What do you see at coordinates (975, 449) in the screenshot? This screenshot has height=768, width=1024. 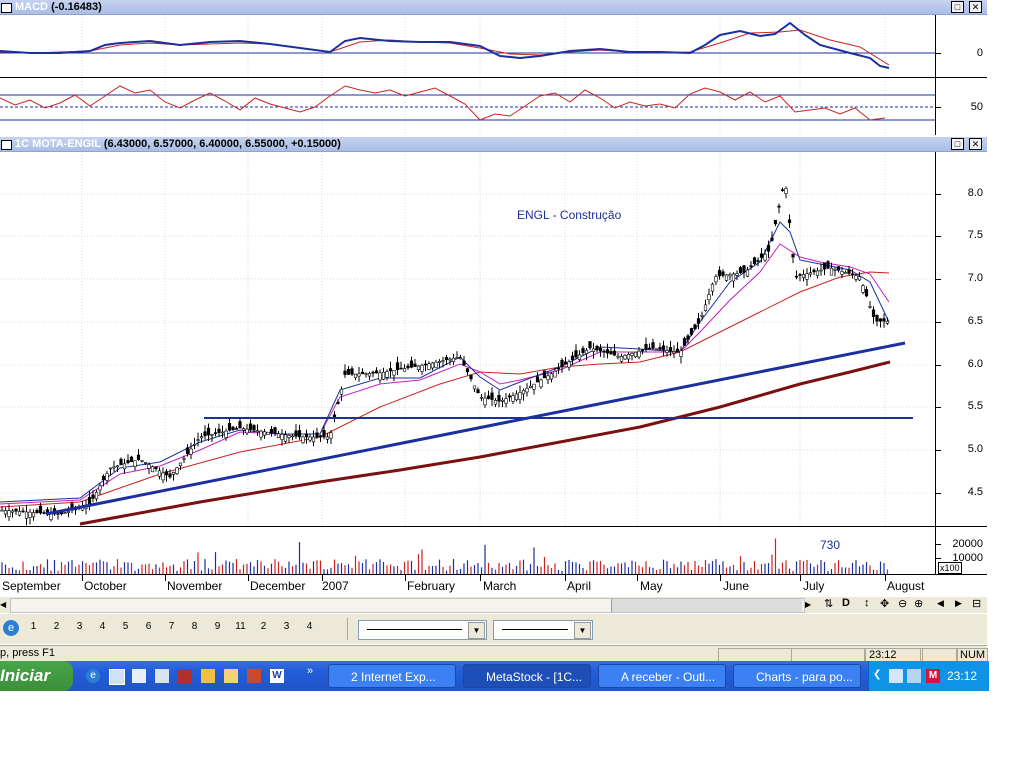 I see `price-y-label-5.0: 5.0` at bounding box center [975, 449].